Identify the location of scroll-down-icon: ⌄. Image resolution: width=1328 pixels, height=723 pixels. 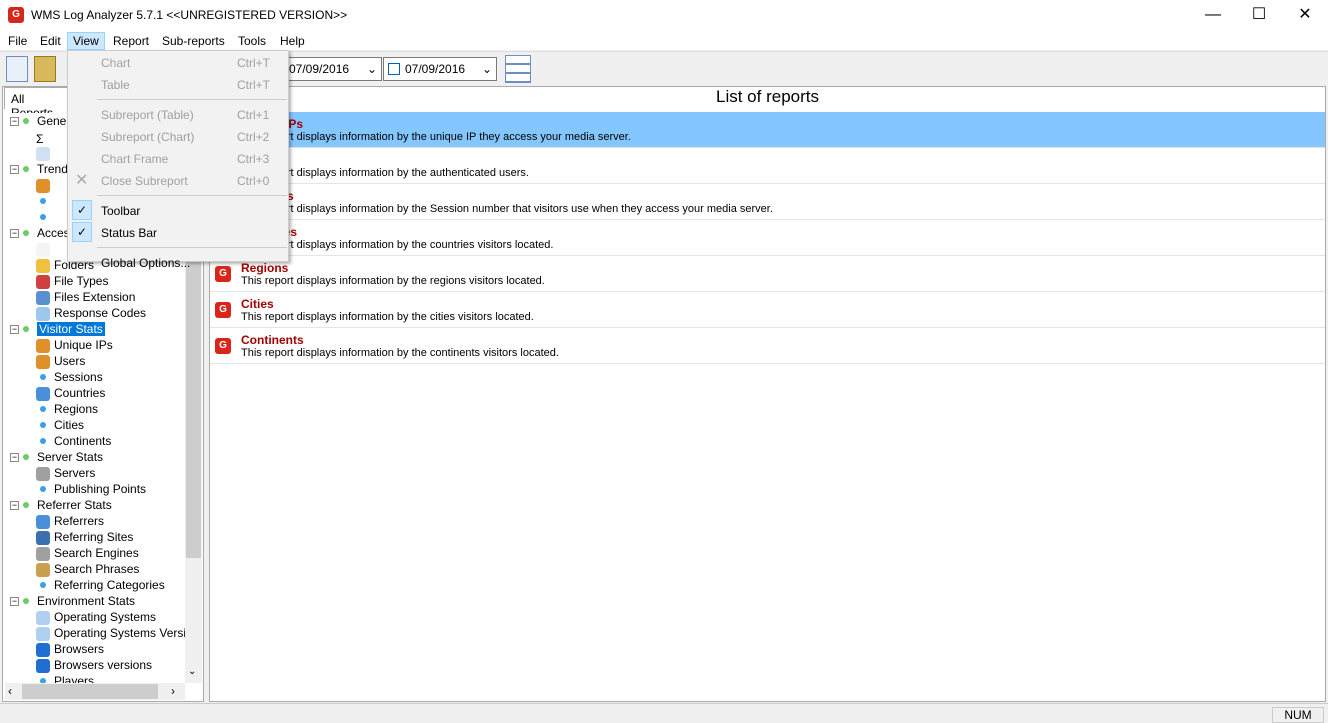
(192, 671).